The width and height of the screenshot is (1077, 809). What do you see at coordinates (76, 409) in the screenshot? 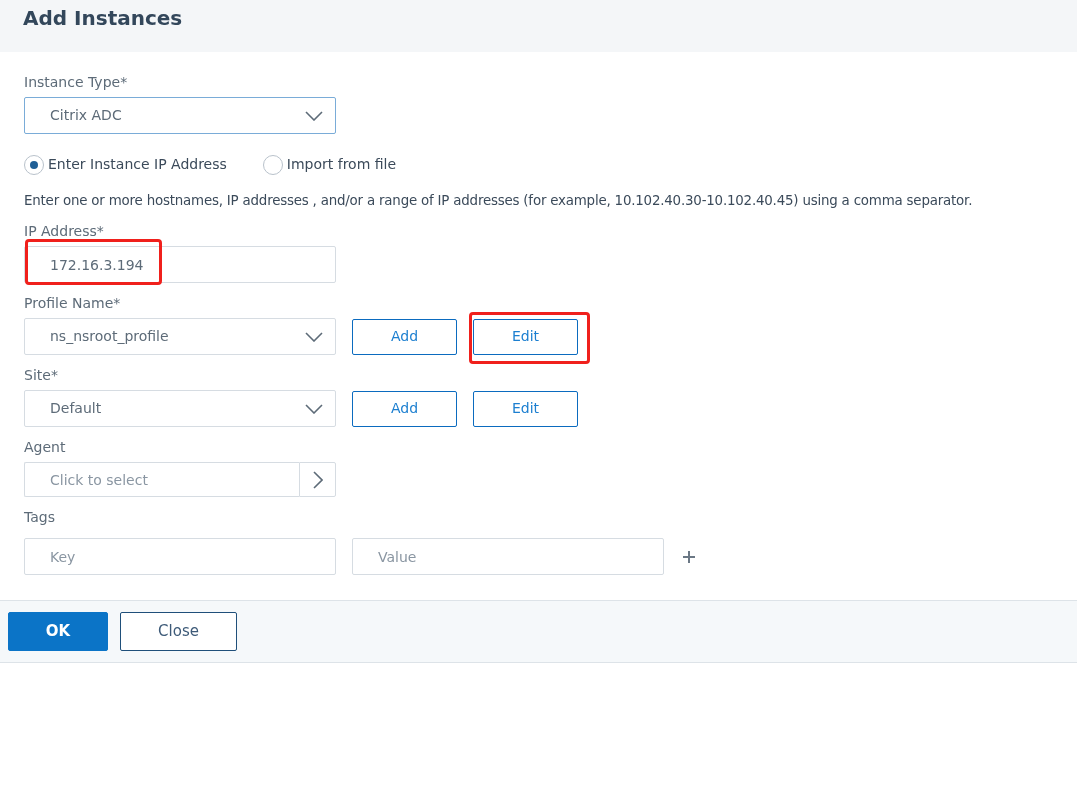
I see `dropdown-value: Default` at bounding box center [76, 409].